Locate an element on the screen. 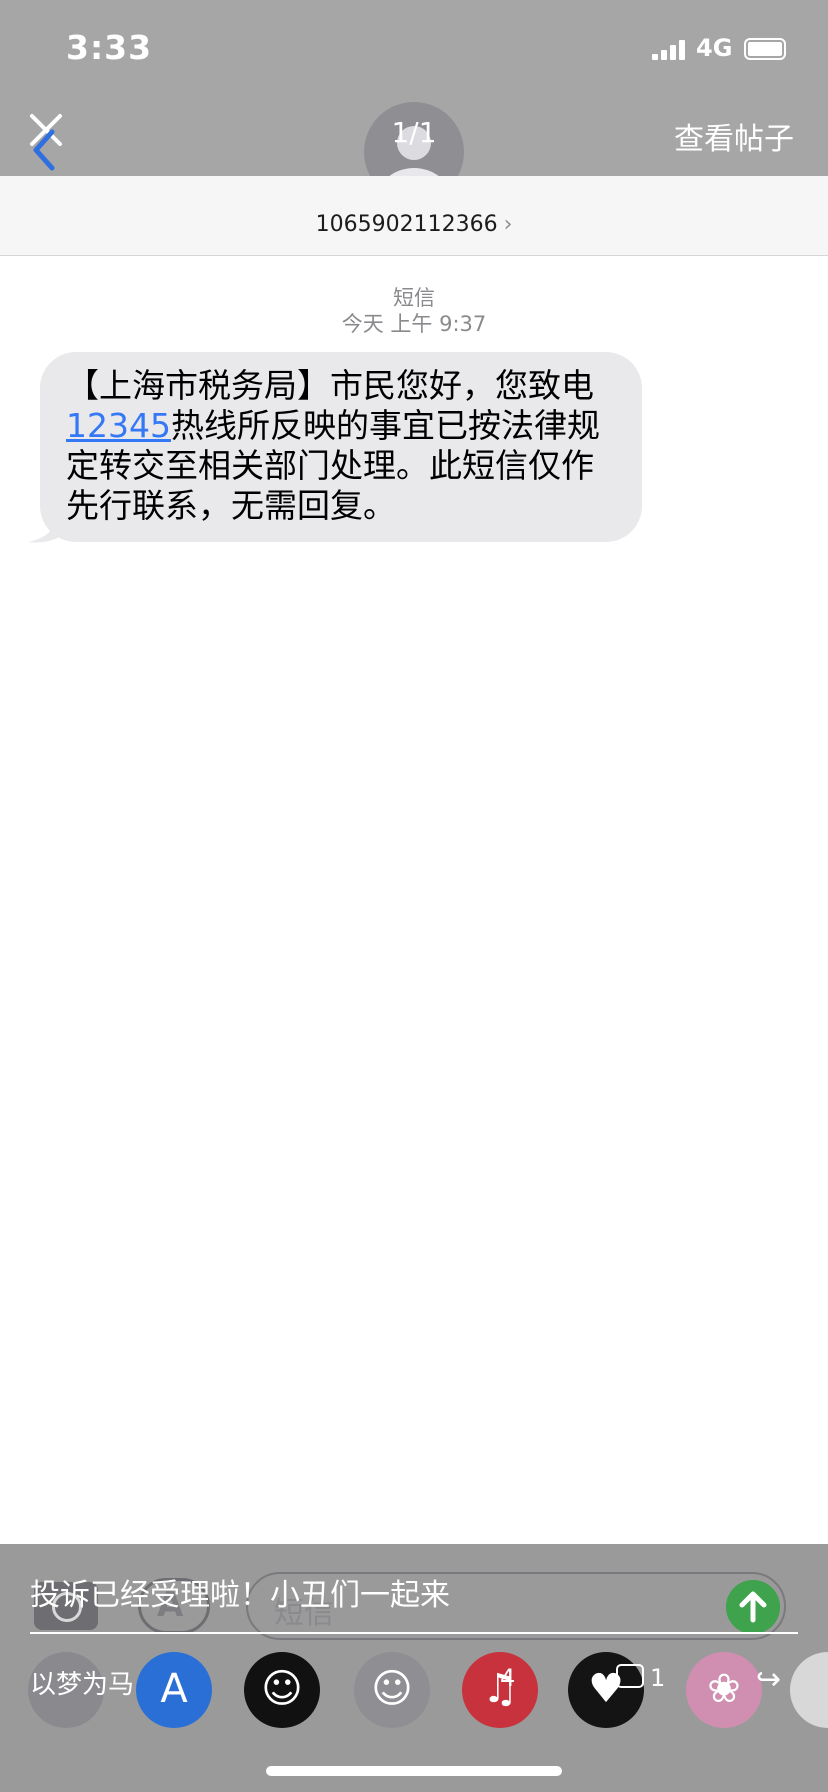 The image size is (828, 1792). battery-icon is located at coordinates (765, 49).